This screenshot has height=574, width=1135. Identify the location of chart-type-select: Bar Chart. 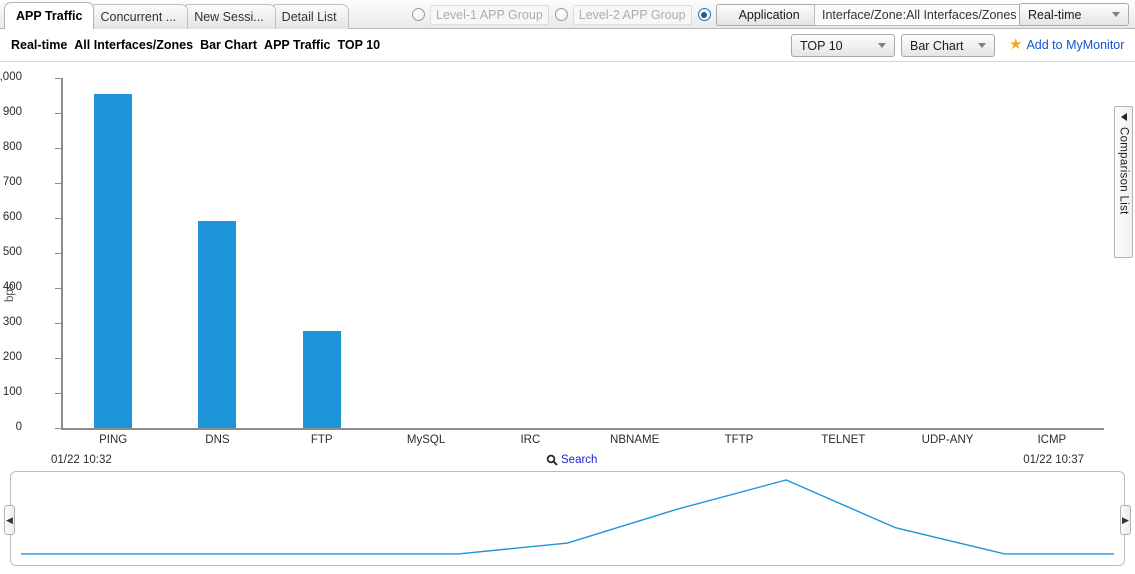
(948, 45).